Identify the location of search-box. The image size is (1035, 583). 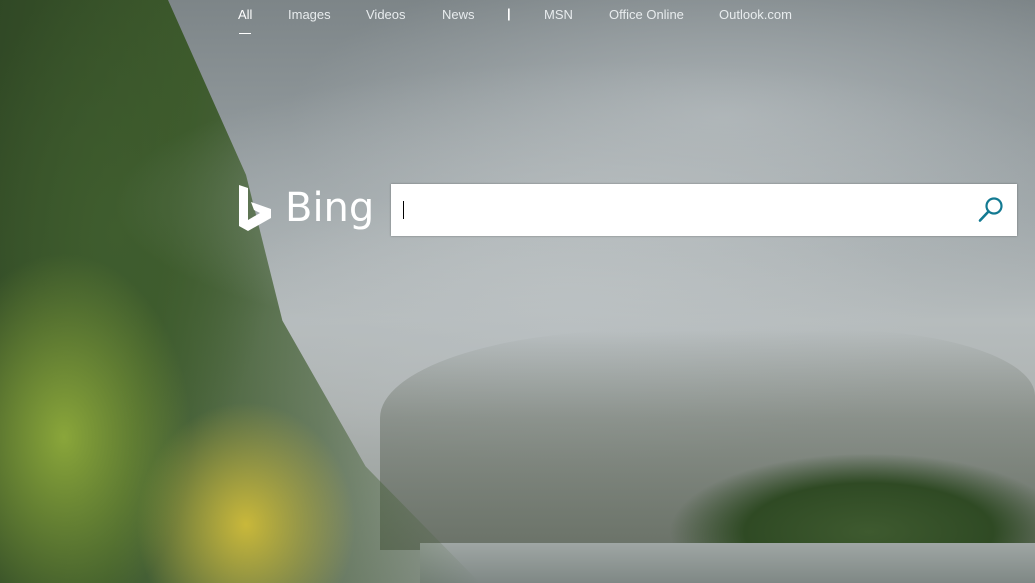
(704, 210).